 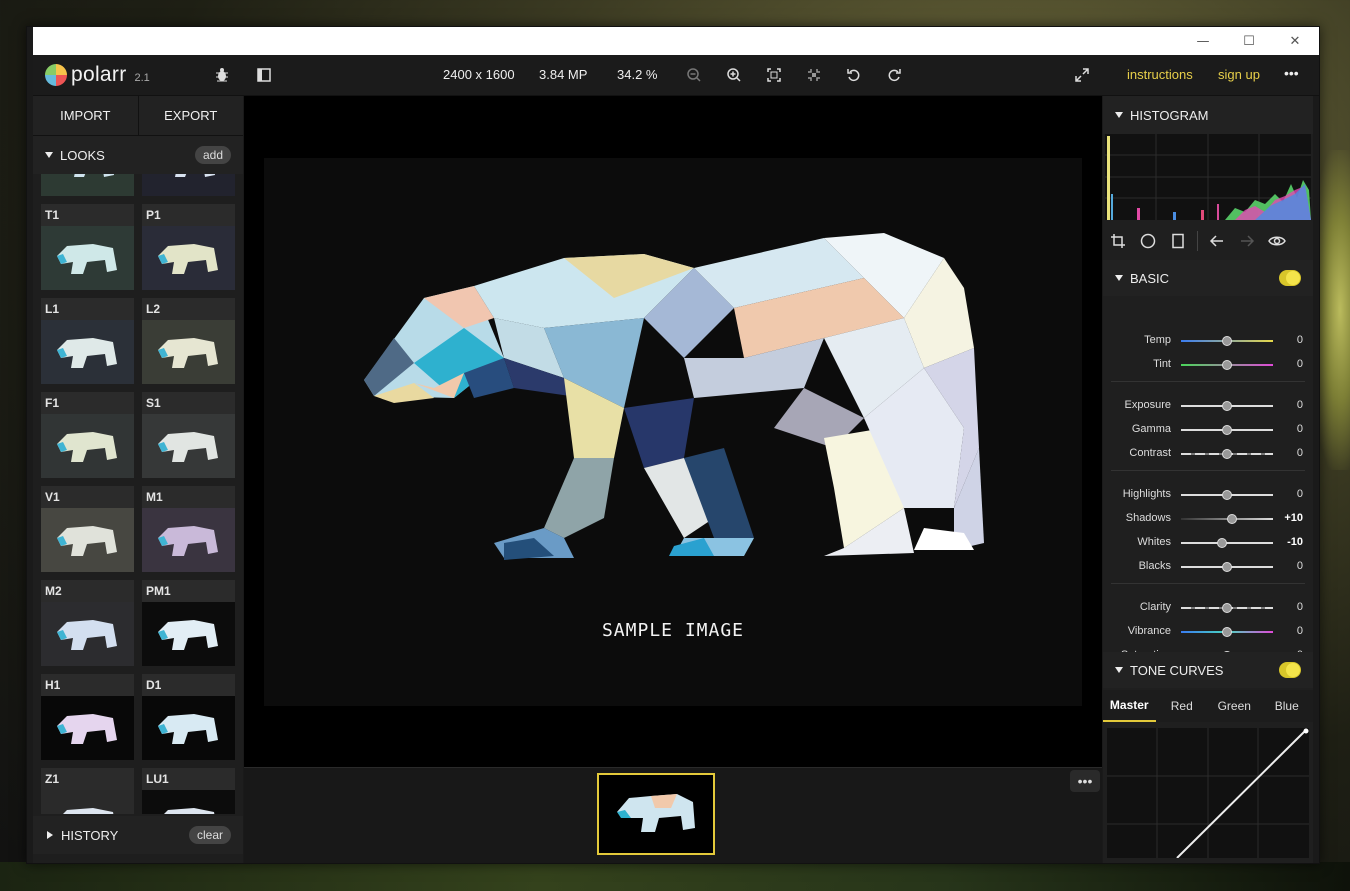 What do you see at coordinates (1277, 241) in the screenshot?
I see `eye-icon` at bounding box center [1277, 241].